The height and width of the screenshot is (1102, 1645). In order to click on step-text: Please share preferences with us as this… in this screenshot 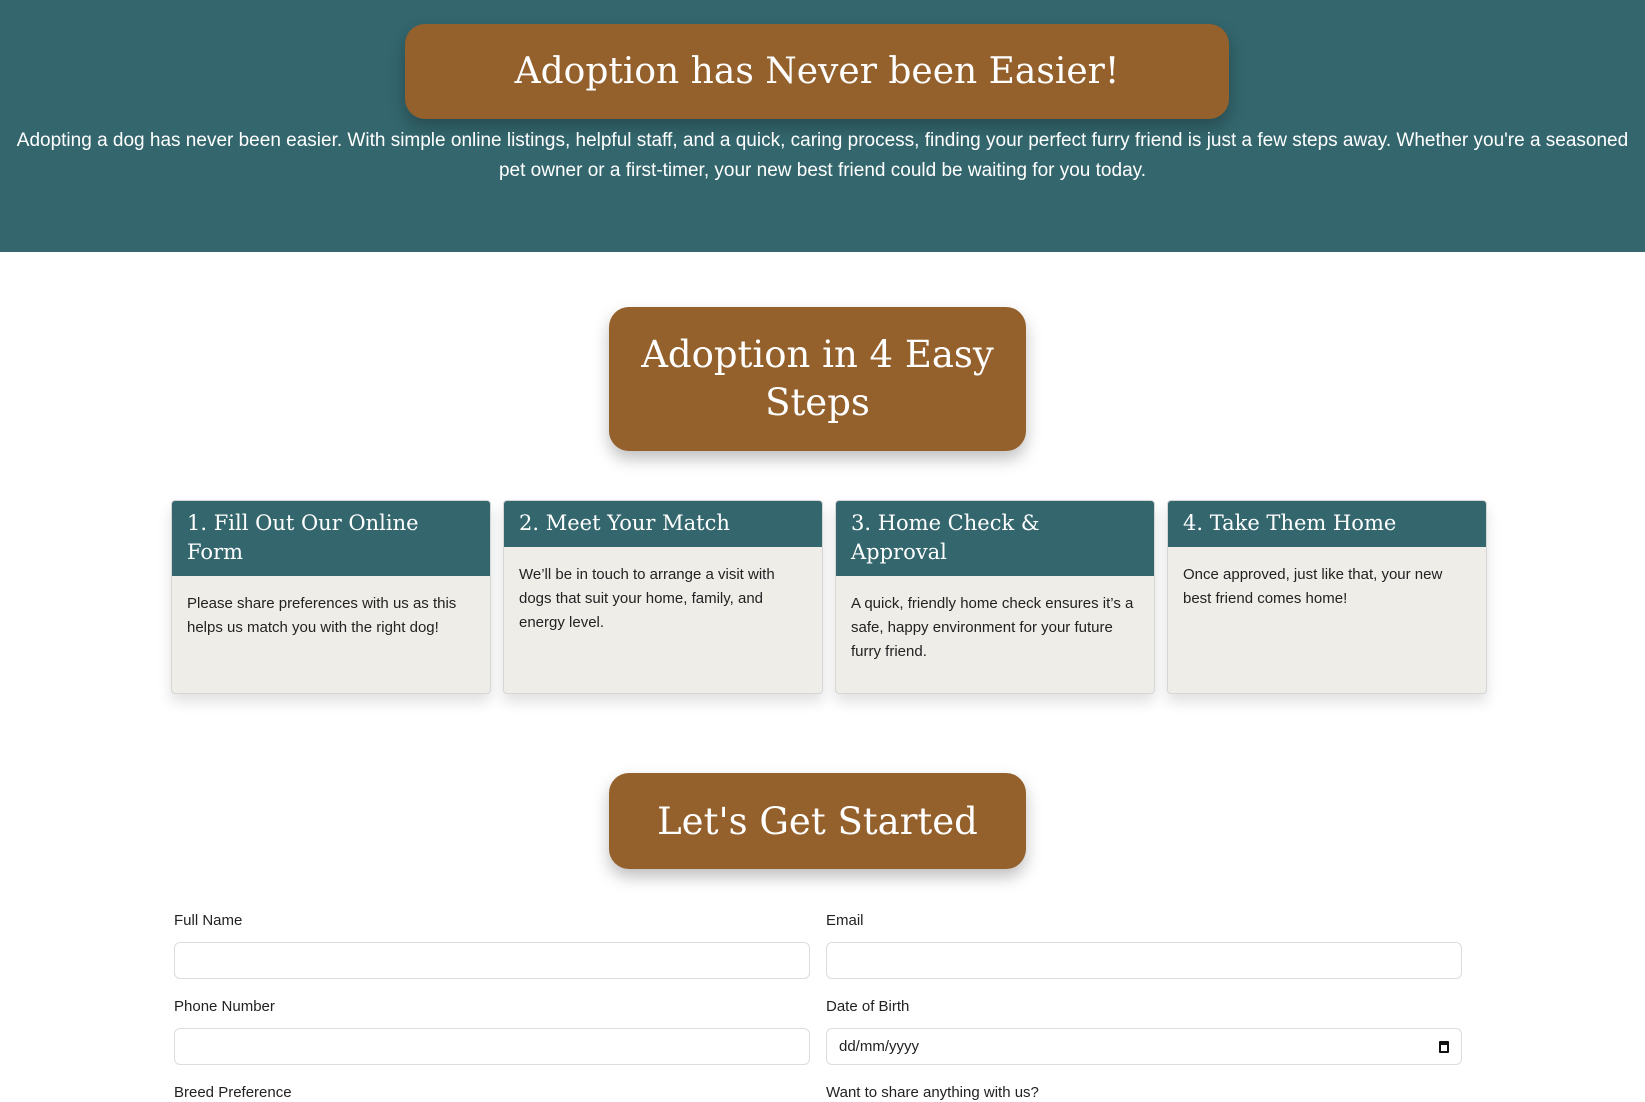, I will do `click(322, 615)`.